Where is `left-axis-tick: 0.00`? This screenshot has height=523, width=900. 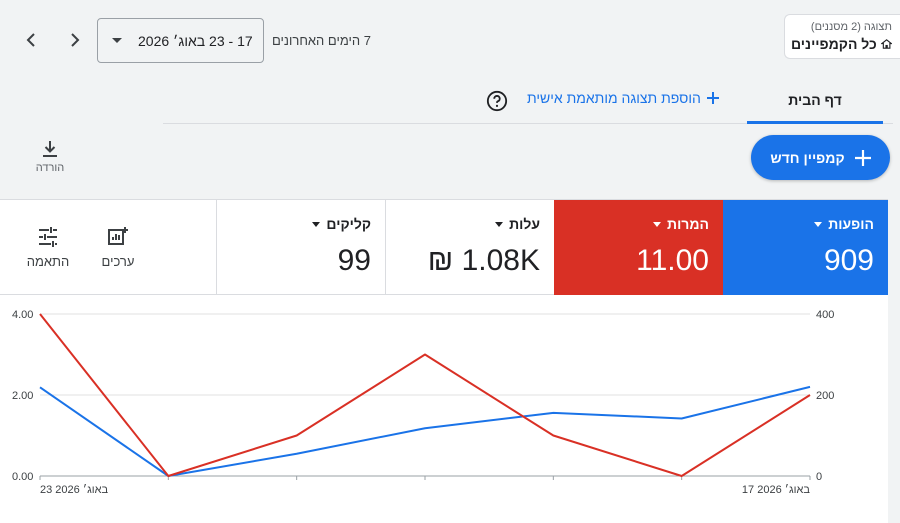
left-axis-tick: 0.00 is located at coordinates (22, 477).